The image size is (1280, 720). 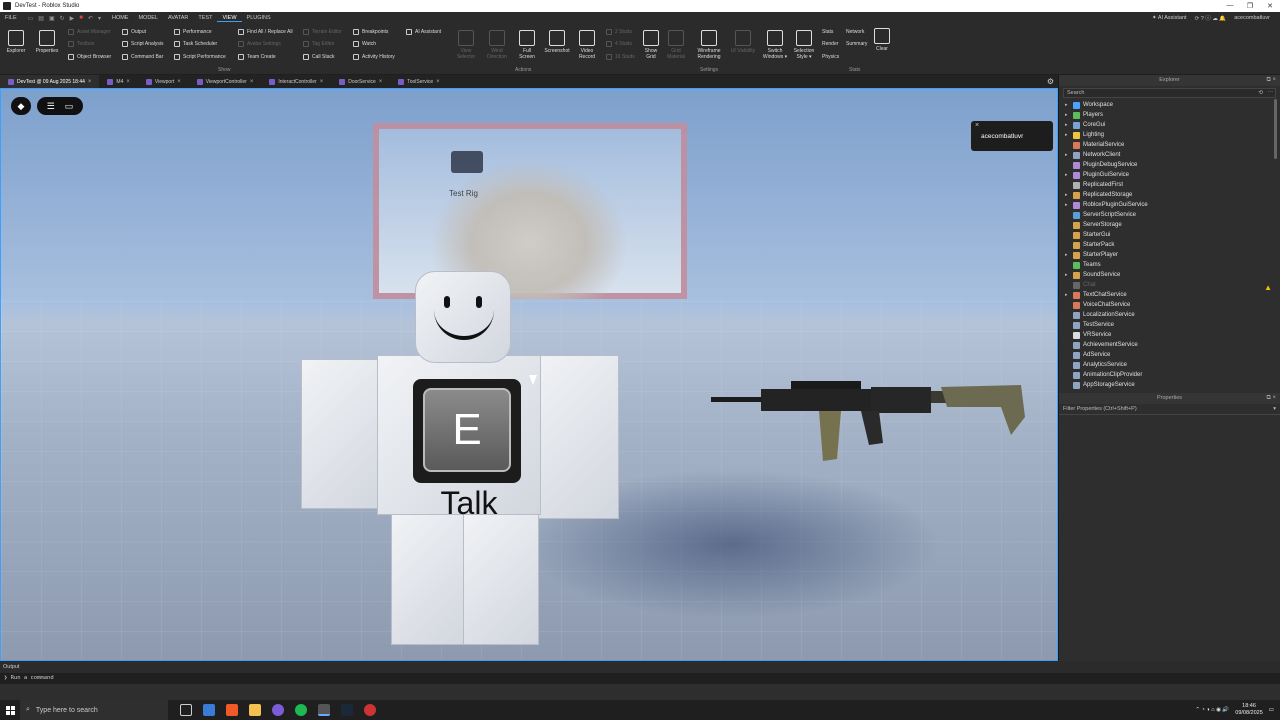 What do you see at coordinates (467, 431) in the screenshot?
I see `proximity-prompt: E` at bounding box center [467, 431].